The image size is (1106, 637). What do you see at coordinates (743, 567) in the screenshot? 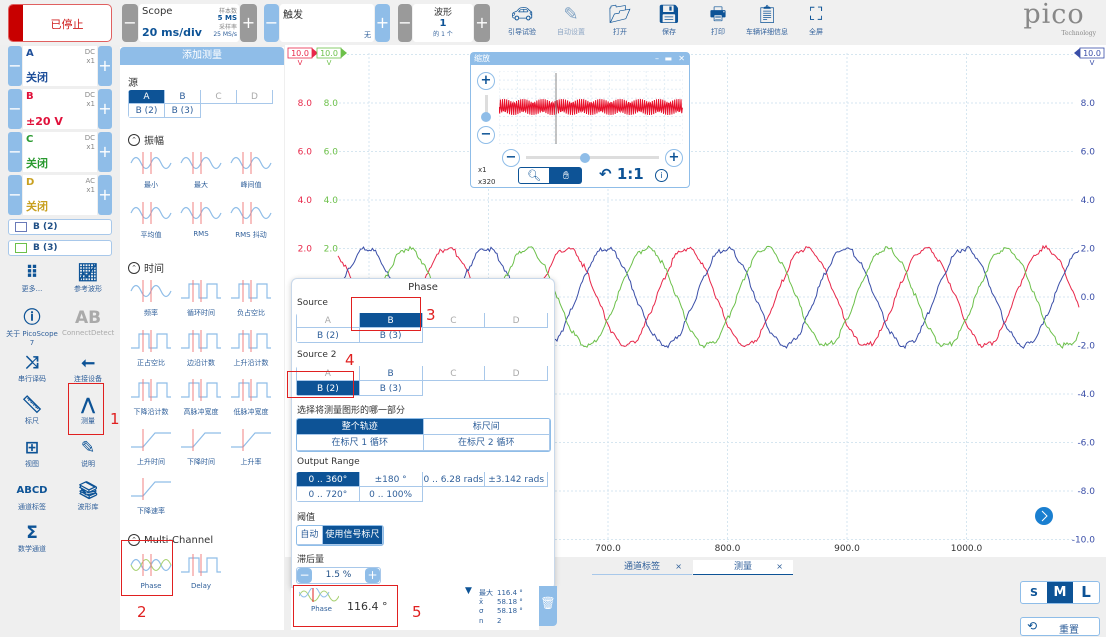
I see `tab-1: 测量 ×` at bounding box center [743, 567].